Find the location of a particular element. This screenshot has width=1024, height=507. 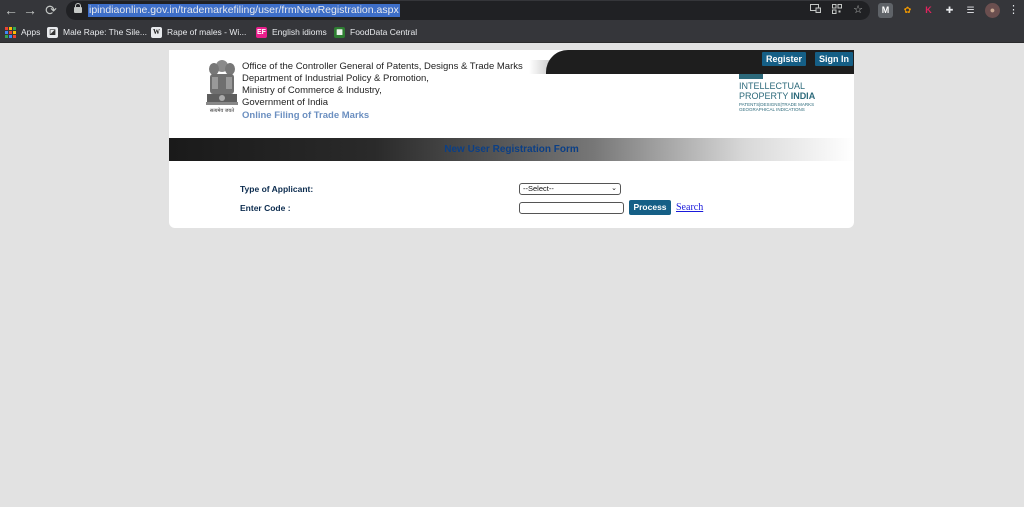

ip-logo-property: PROPERTY is located at coordinates (765, 96).